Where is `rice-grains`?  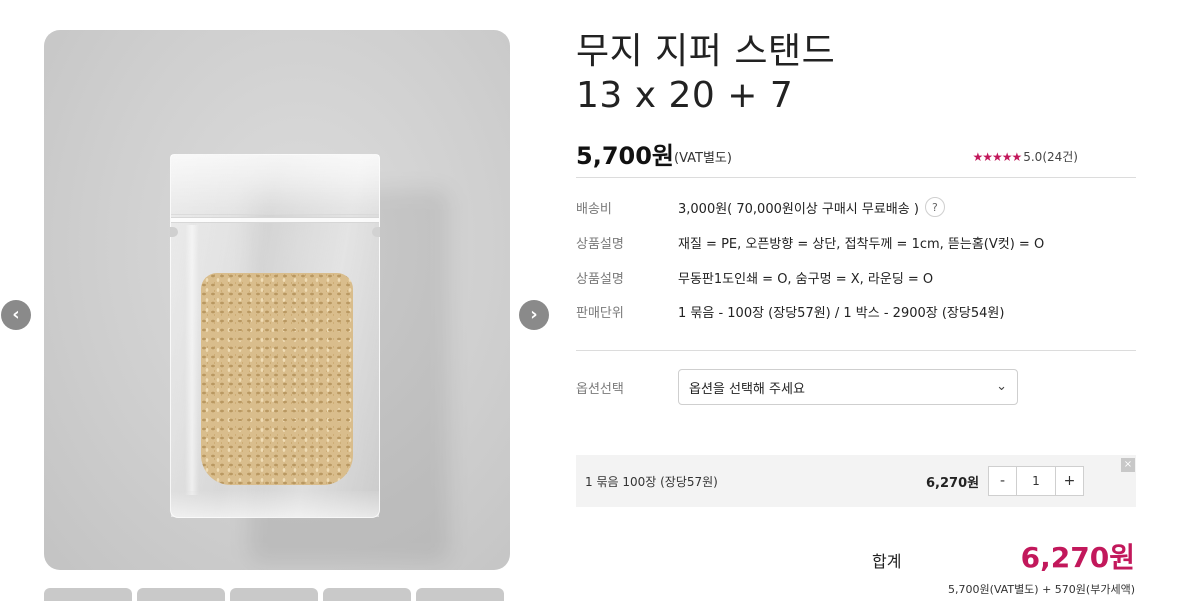
rice-grains is located at coordinates (277, 379).